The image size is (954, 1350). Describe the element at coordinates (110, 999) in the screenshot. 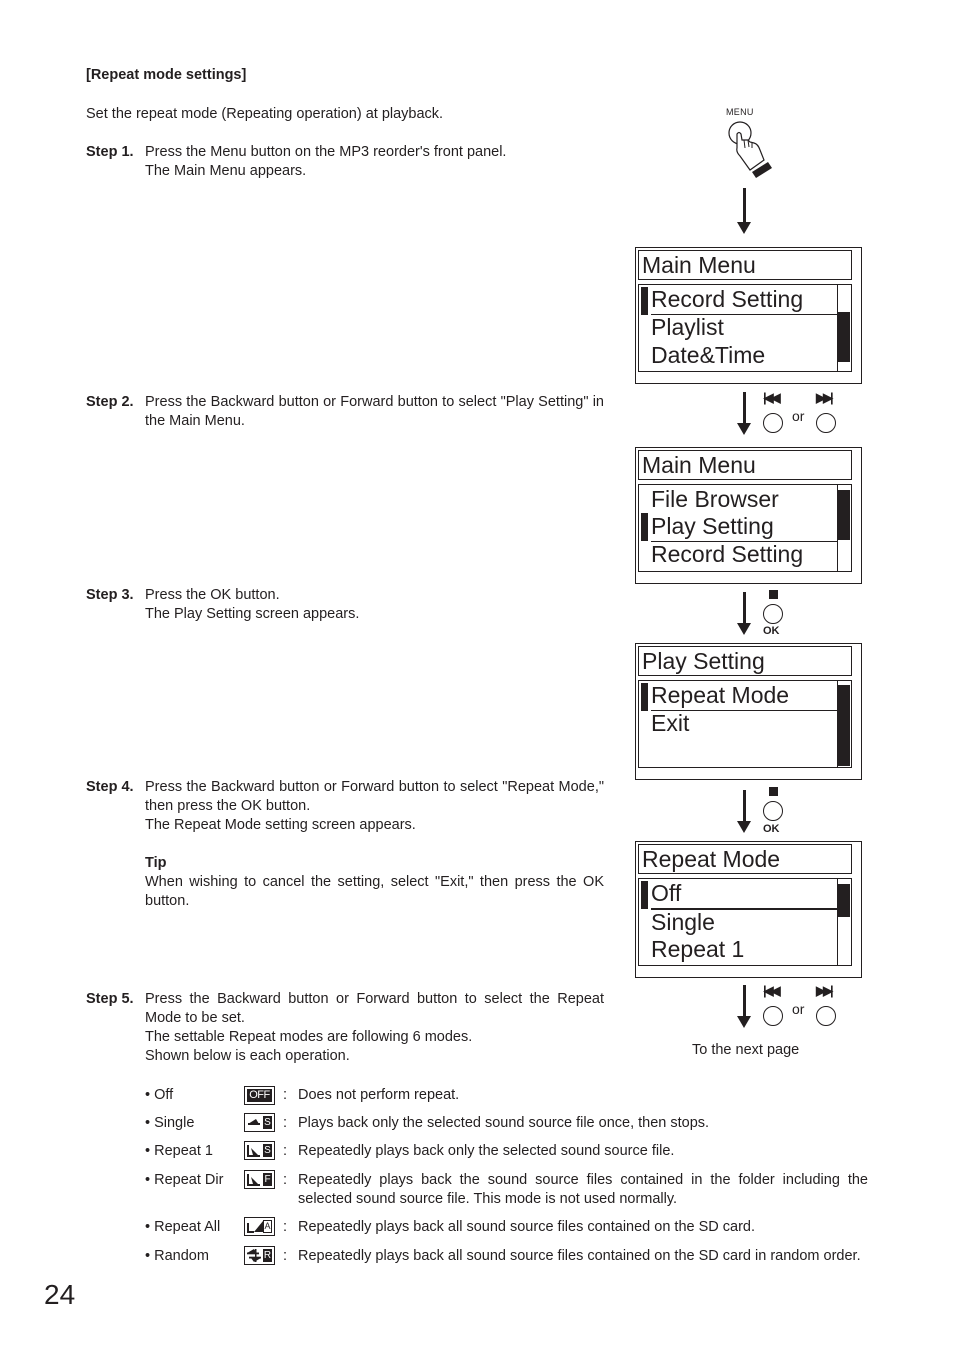

I see `step-5-label: Step 5.` at that location.